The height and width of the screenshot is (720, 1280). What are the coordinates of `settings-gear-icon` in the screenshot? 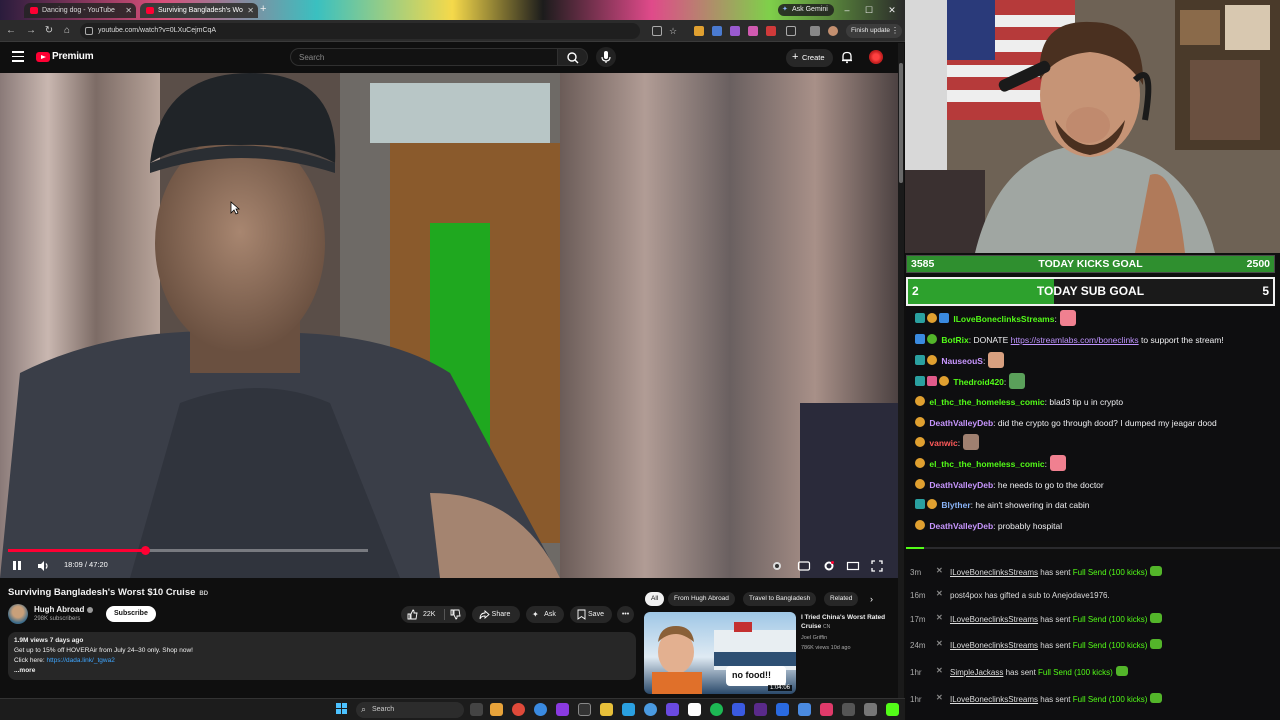 It's located at (829, 566).